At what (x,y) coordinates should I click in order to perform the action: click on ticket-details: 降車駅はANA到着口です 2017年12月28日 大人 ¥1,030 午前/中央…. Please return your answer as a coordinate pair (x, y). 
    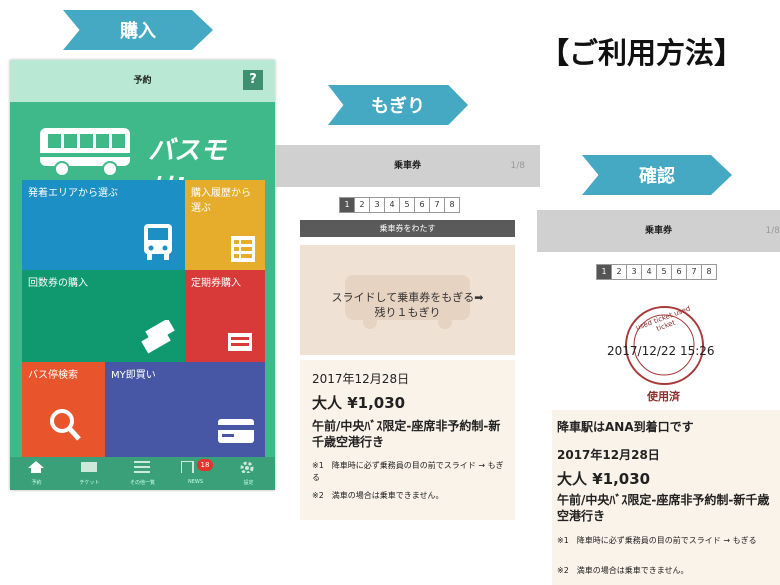
    Looking at the image, I should click on (666, 497).